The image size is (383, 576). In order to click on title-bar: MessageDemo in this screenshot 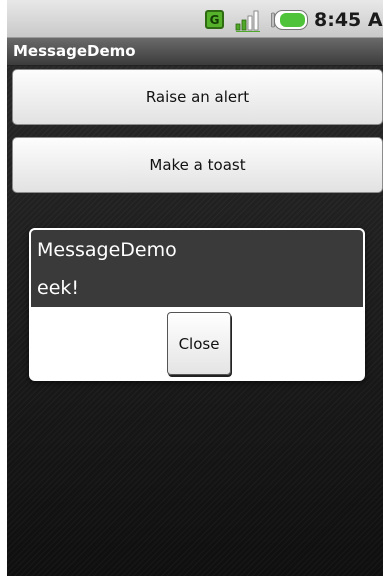, I will do `click(195, 52)`.